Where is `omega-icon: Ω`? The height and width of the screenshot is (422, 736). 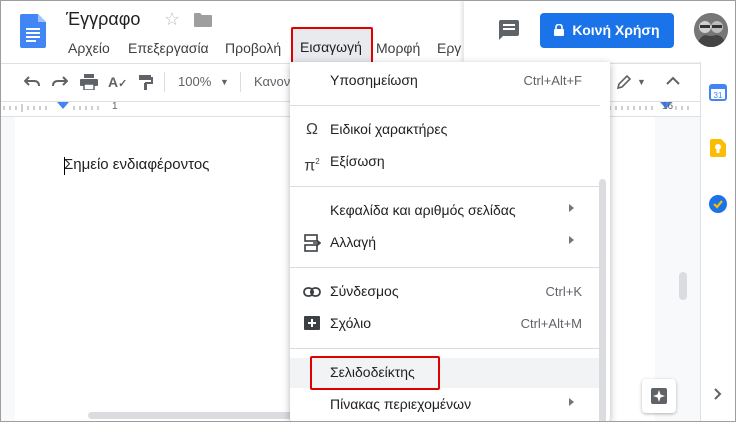
omega-icon: Ω is located at coordinates (312, 129).